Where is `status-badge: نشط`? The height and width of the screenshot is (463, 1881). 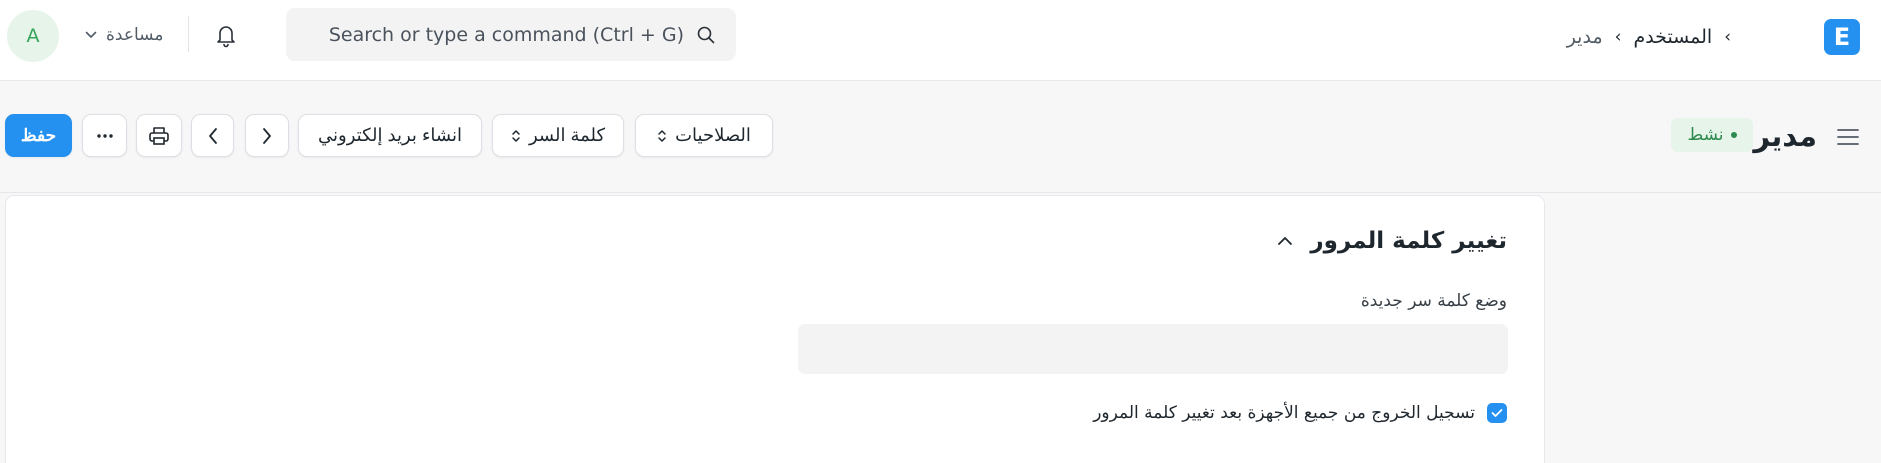 status-badge: نشط is located at coordinates (1712, 135).